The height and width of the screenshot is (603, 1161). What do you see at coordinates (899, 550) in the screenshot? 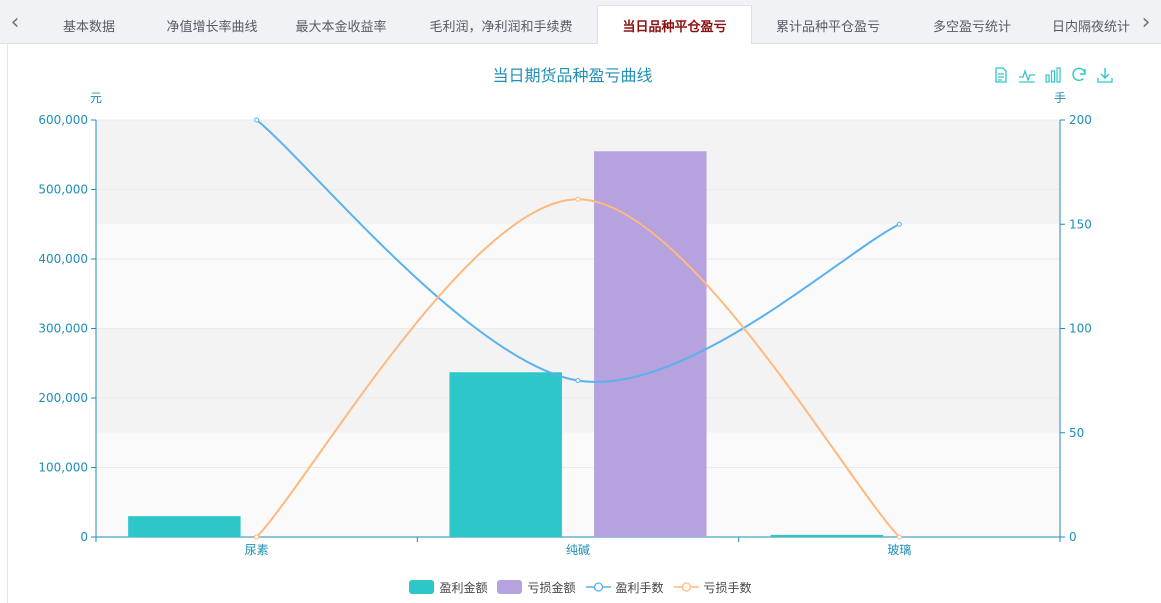
I see `x-tick-label: 玻璃` at bounding box center [899, 550].